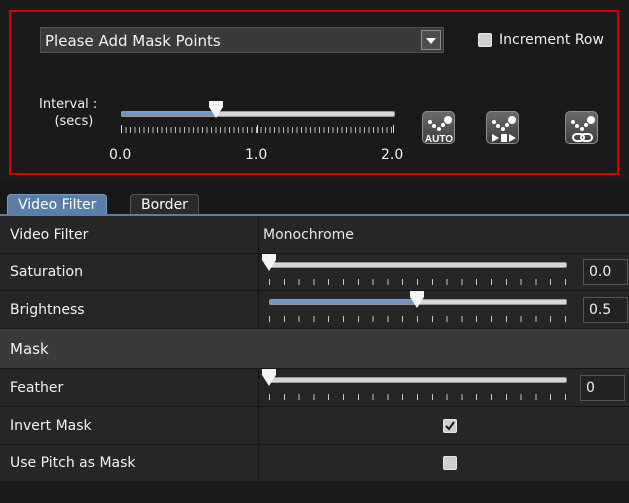  I want to click on use-pitch-row: Use Pitch as Mask, so click(314, 463).